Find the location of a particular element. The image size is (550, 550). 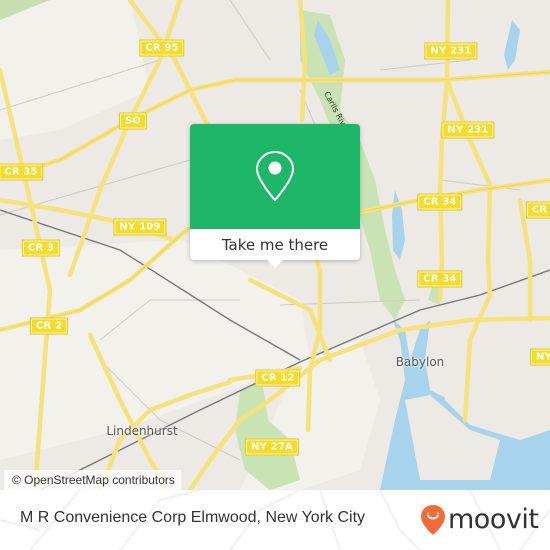

place-label-lindenhurst: Lindenhurst is located at coordinates (142, 431).